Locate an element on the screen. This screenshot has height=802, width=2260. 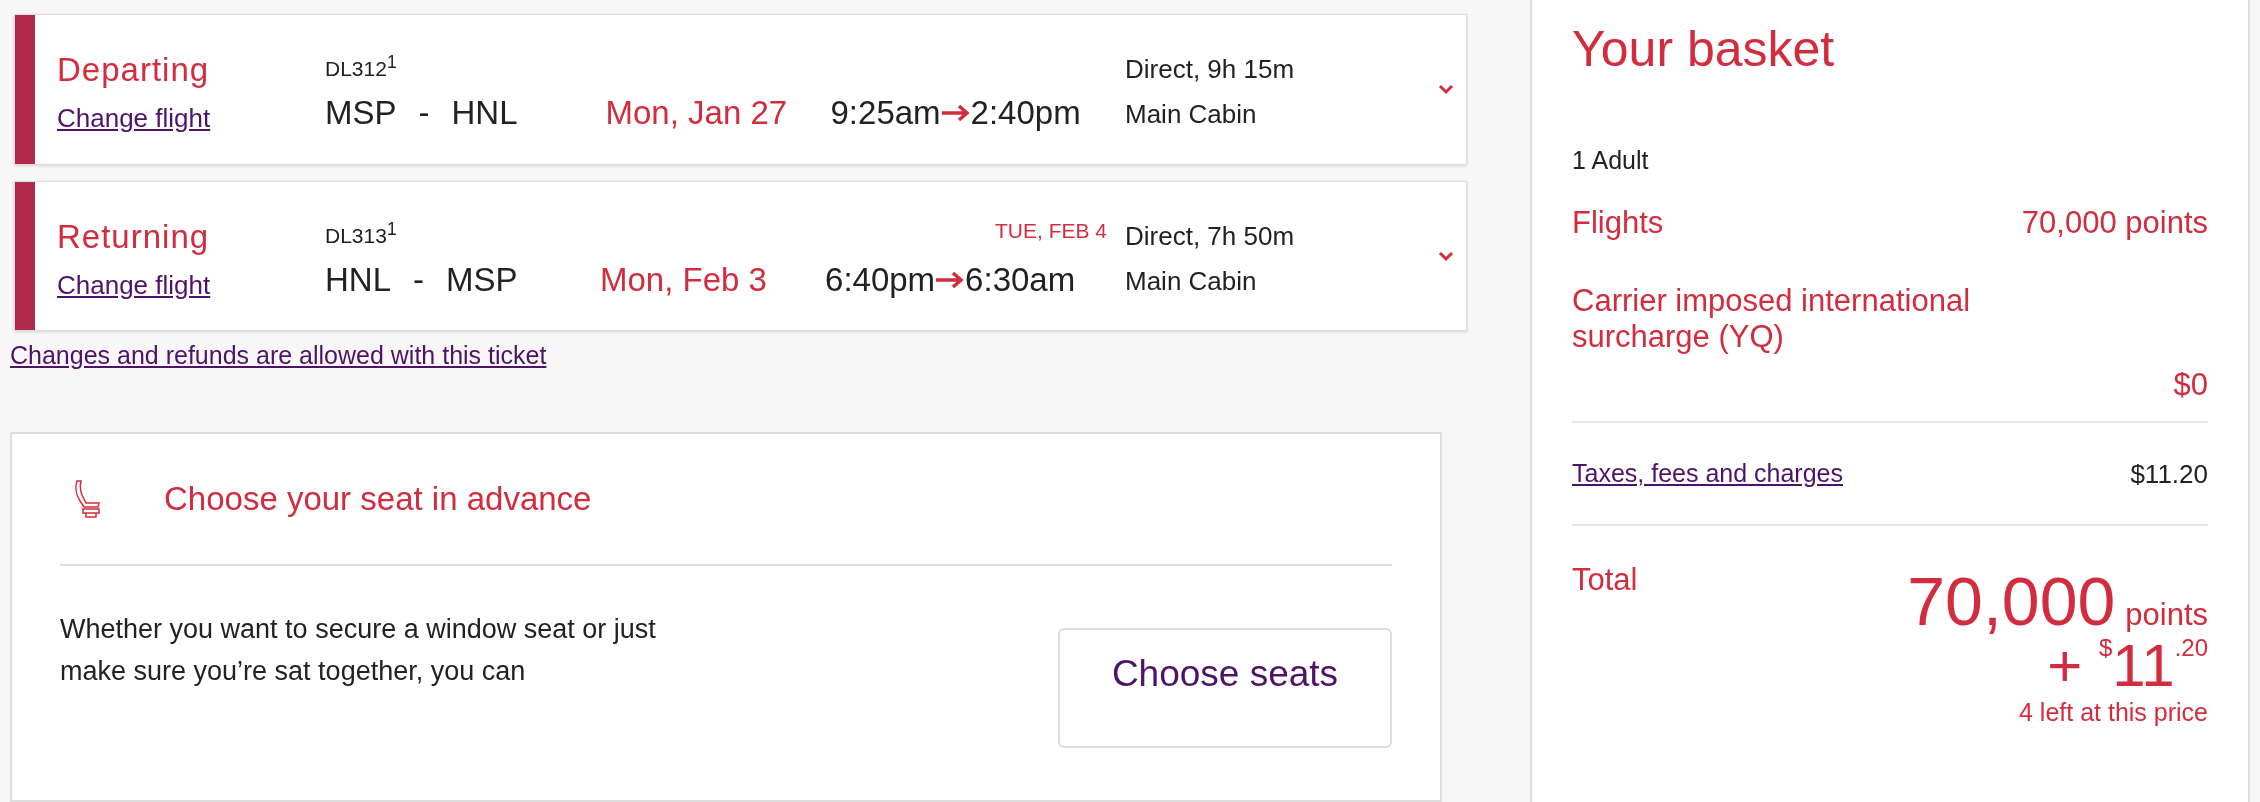
taxes-price: $11.20 is located at coordinates (2169, 474).